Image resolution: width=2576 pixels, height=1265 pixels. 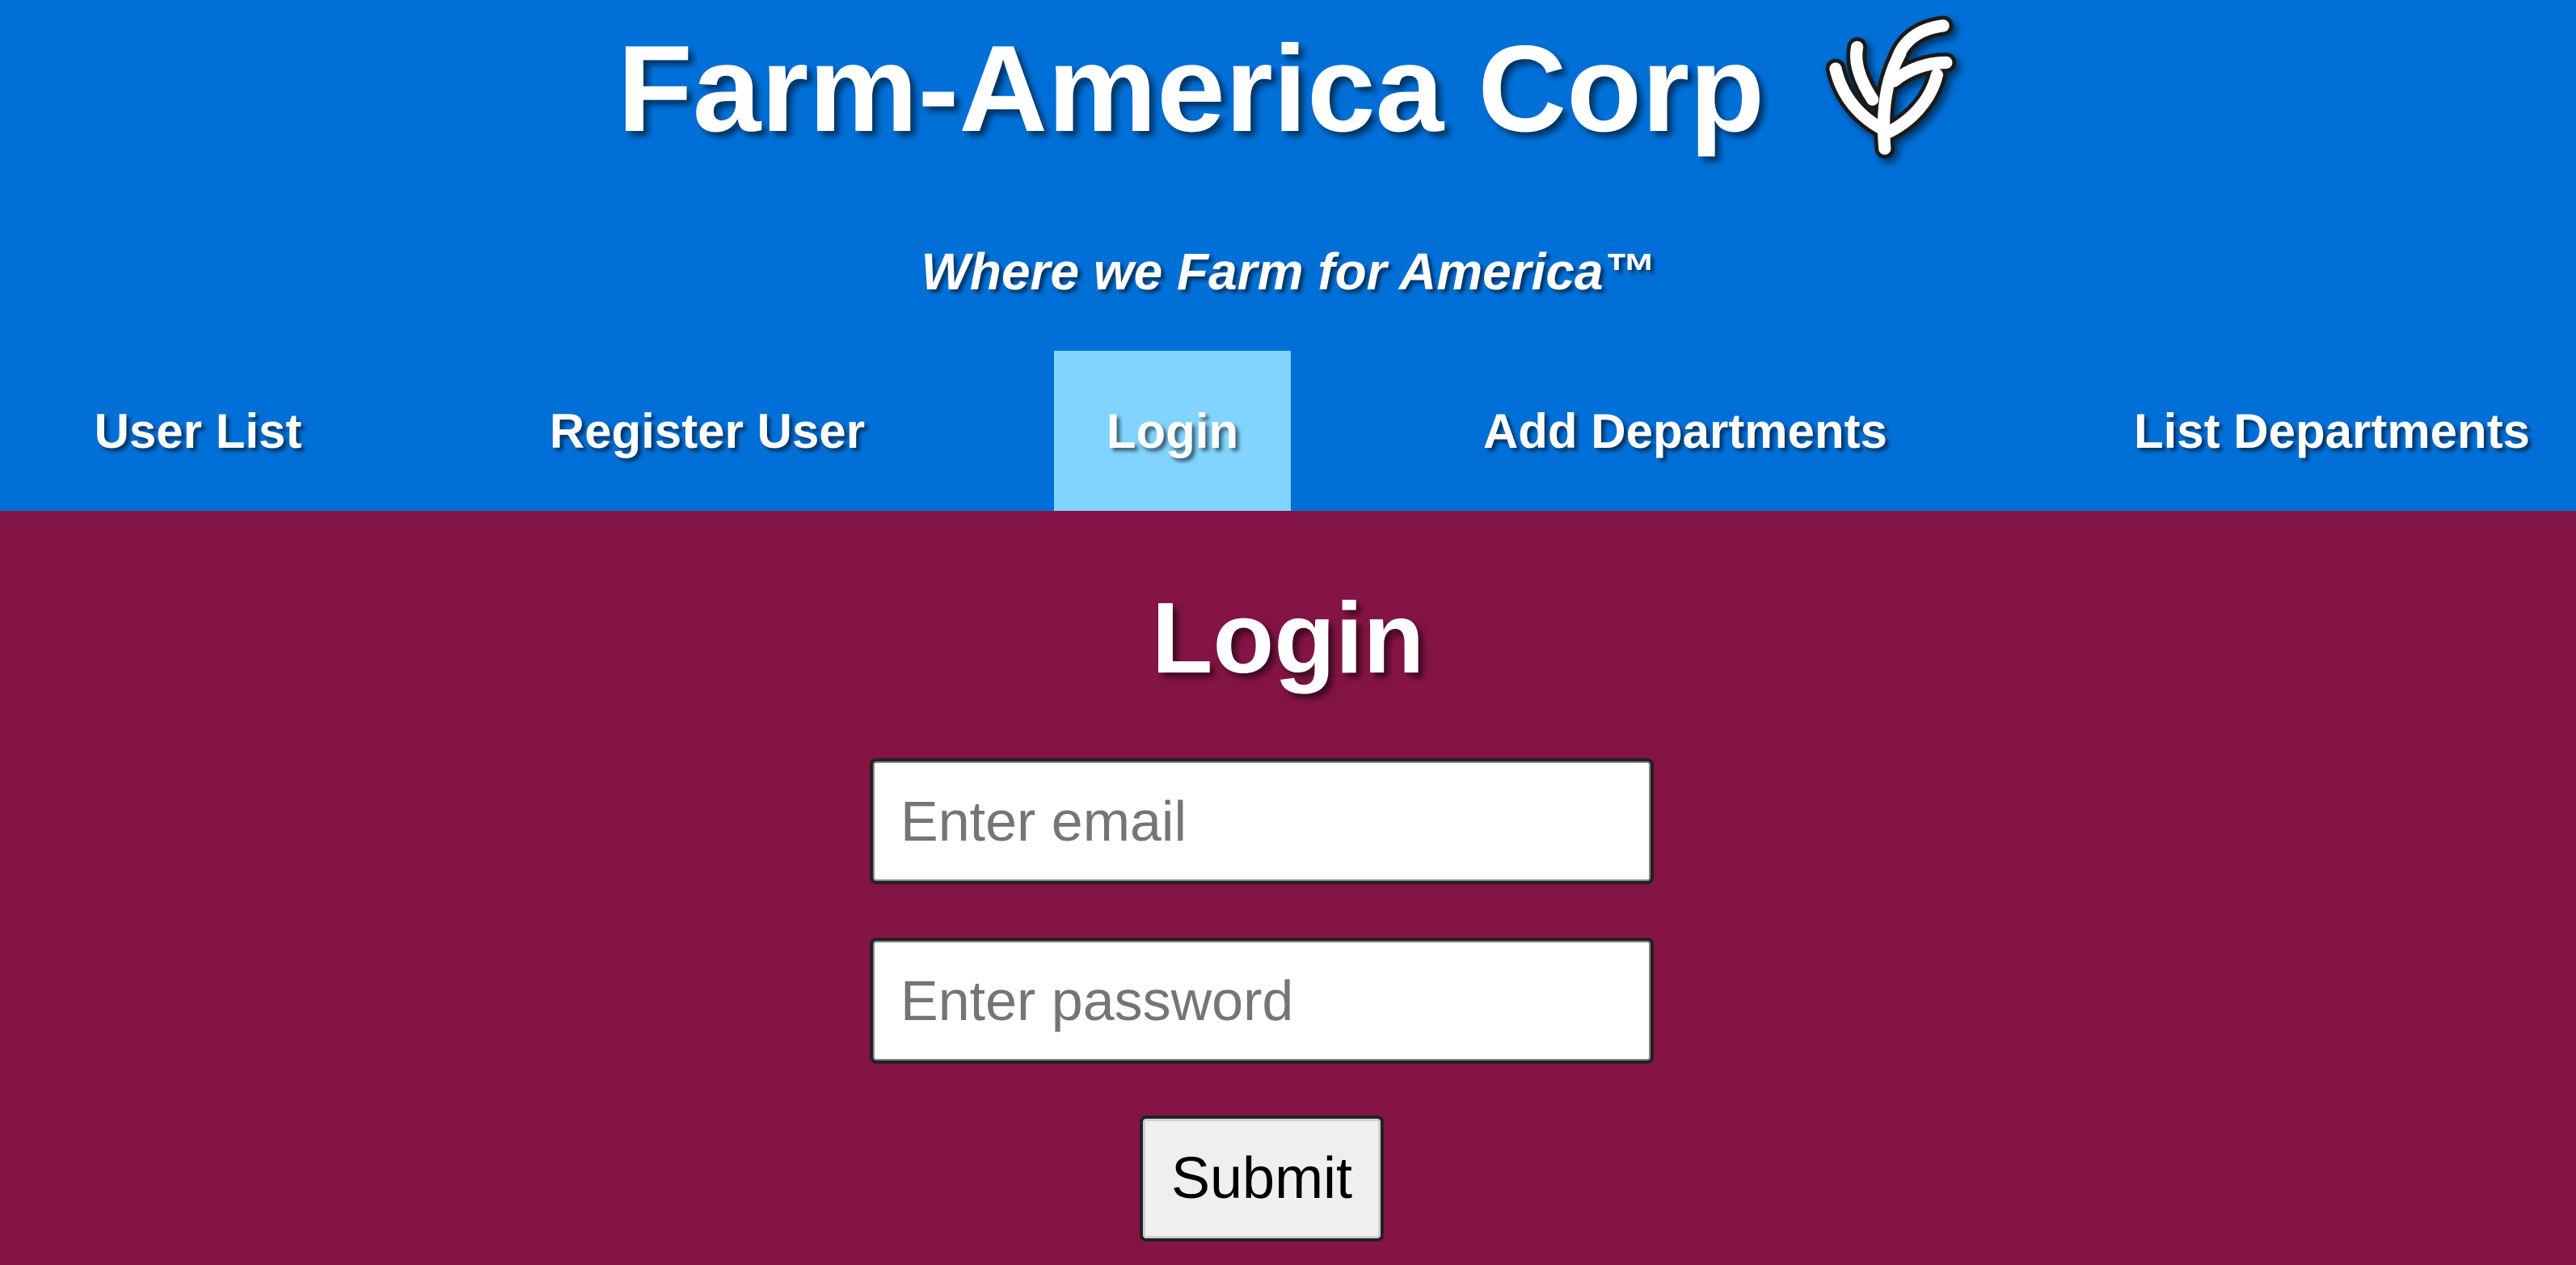 I want to click on submit-button: Submit, so click(x=1262, y=1178).